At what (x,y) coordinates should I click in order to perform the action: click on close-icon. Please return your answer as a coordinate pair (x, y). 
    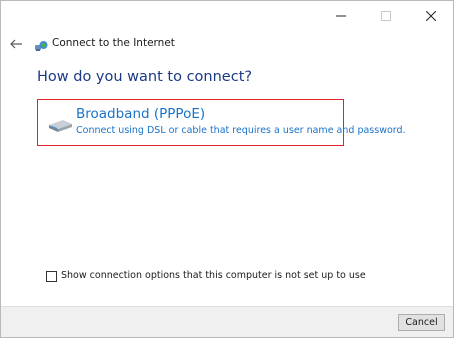
    Looking at the image, I should click on (430, 16).